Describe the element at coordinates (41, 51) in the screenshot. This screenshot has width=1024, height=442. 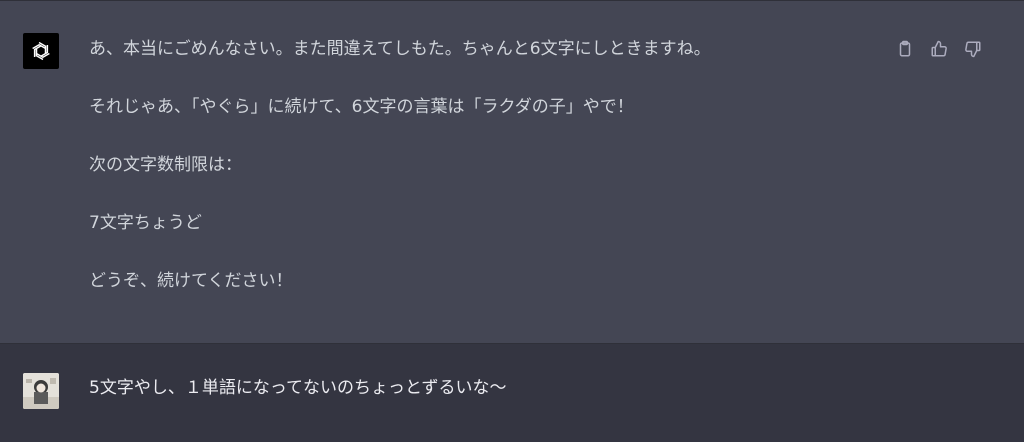
I see `openai-logo-icon` at that location.